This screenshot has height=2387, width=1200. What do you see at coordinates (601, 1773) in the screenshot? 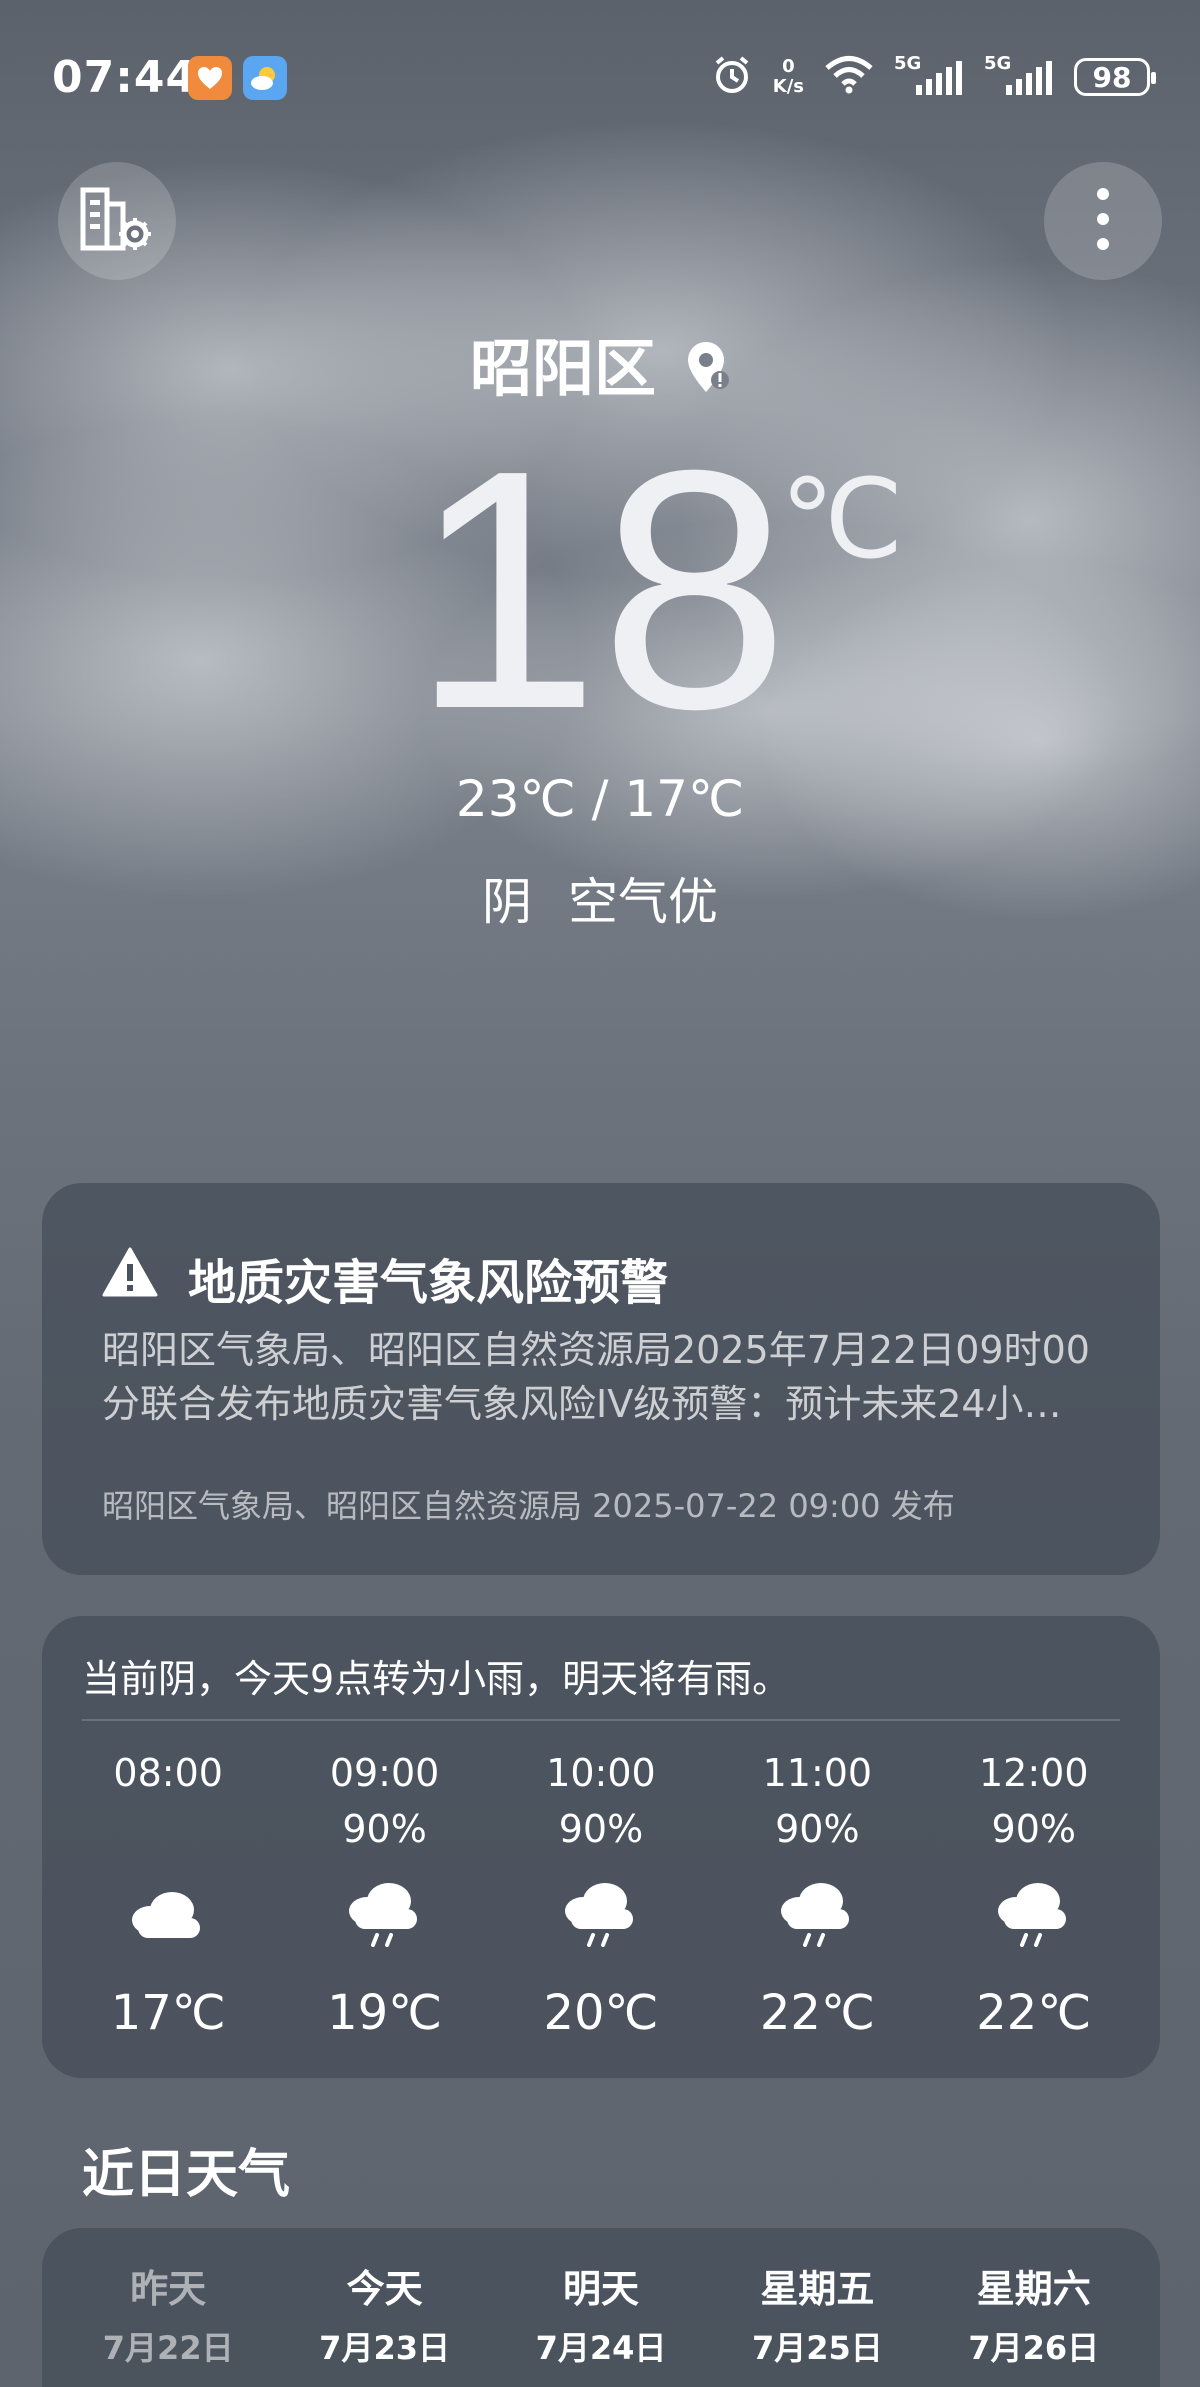
I see `hour-time: 10:00` at bounding box center [601, 1773].